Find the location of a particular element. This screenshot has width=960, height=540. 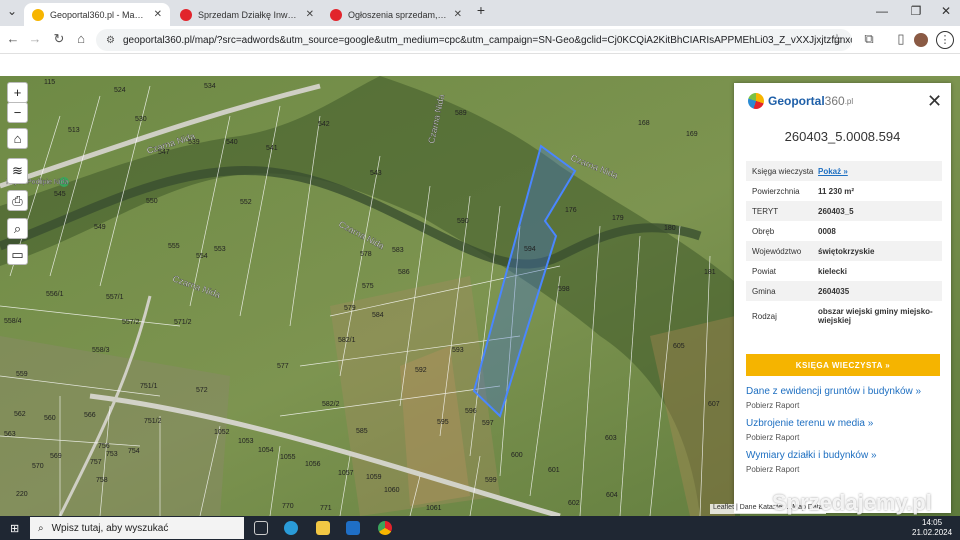

measure-icon: ▭ is located at coordinates (17, 254).